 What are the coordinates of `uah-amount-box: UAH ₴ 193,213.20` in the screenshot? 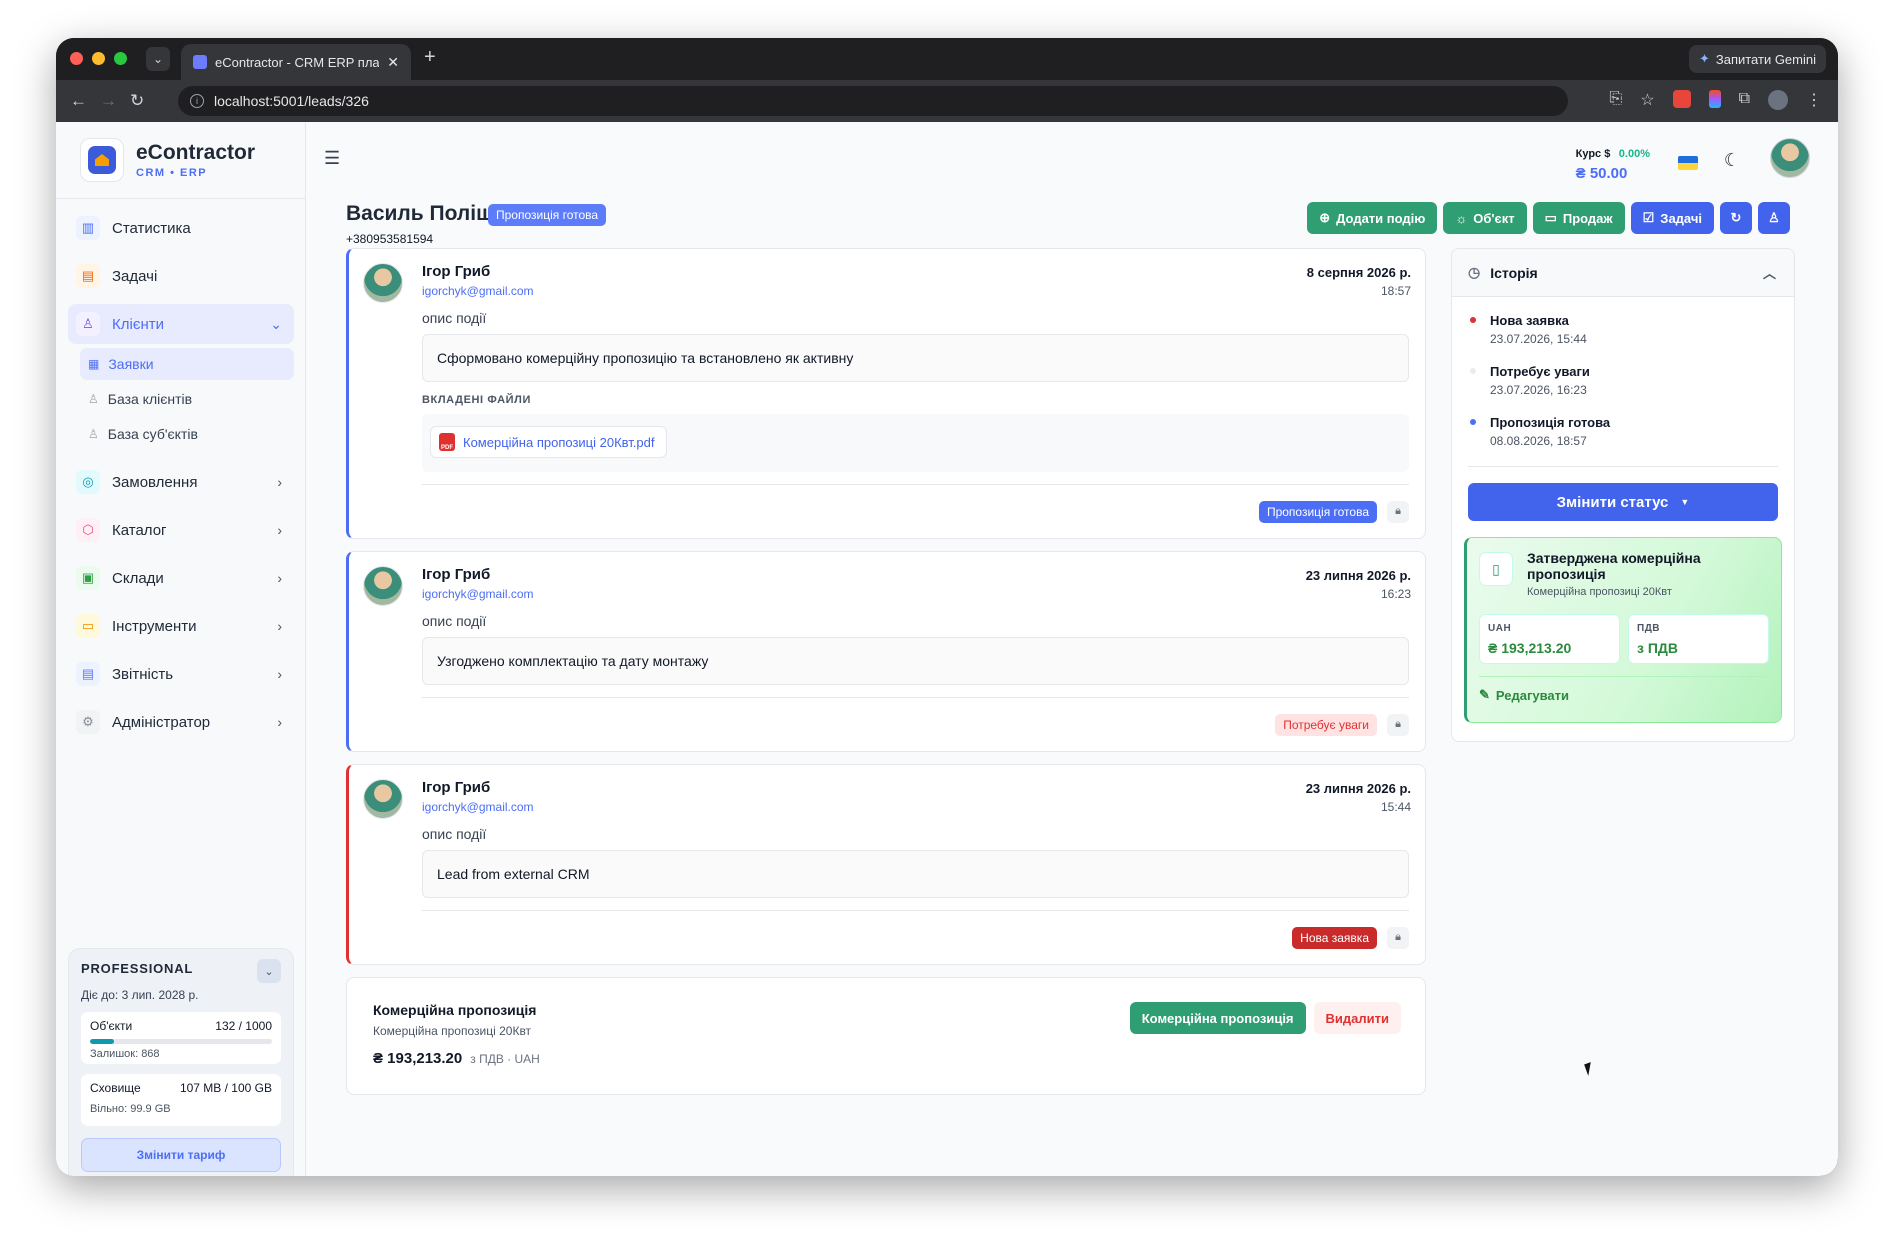 It's located at (1549, 639).